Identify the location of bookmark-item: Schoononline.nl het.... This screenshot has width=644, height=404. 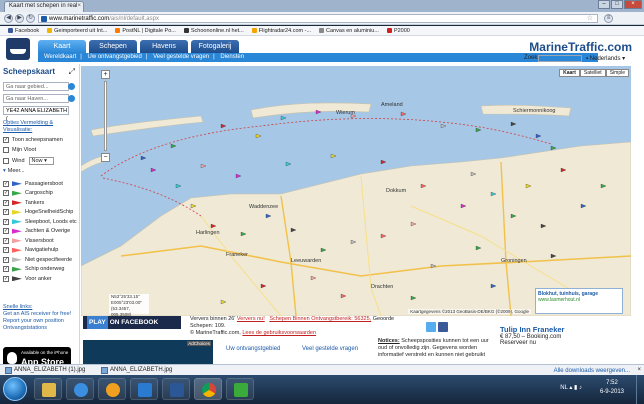
(213, 30).